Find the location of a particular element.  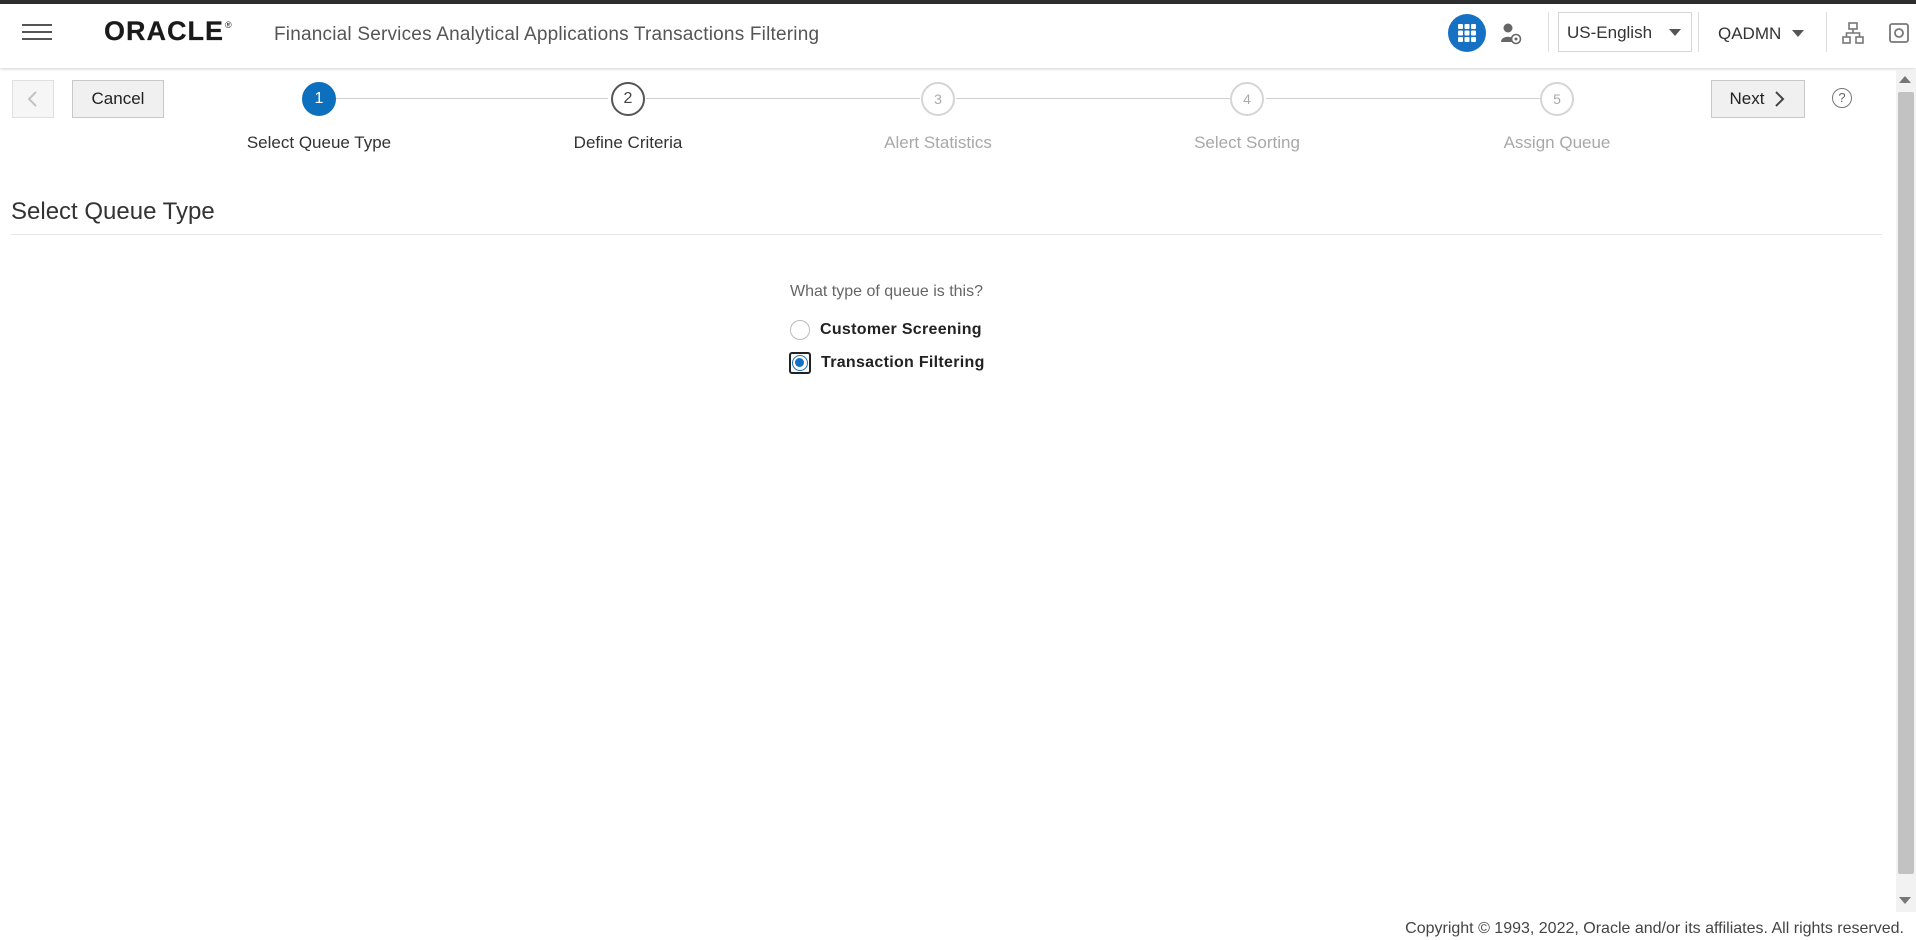

chevron-left-icon is located at coordinates (32, 99).